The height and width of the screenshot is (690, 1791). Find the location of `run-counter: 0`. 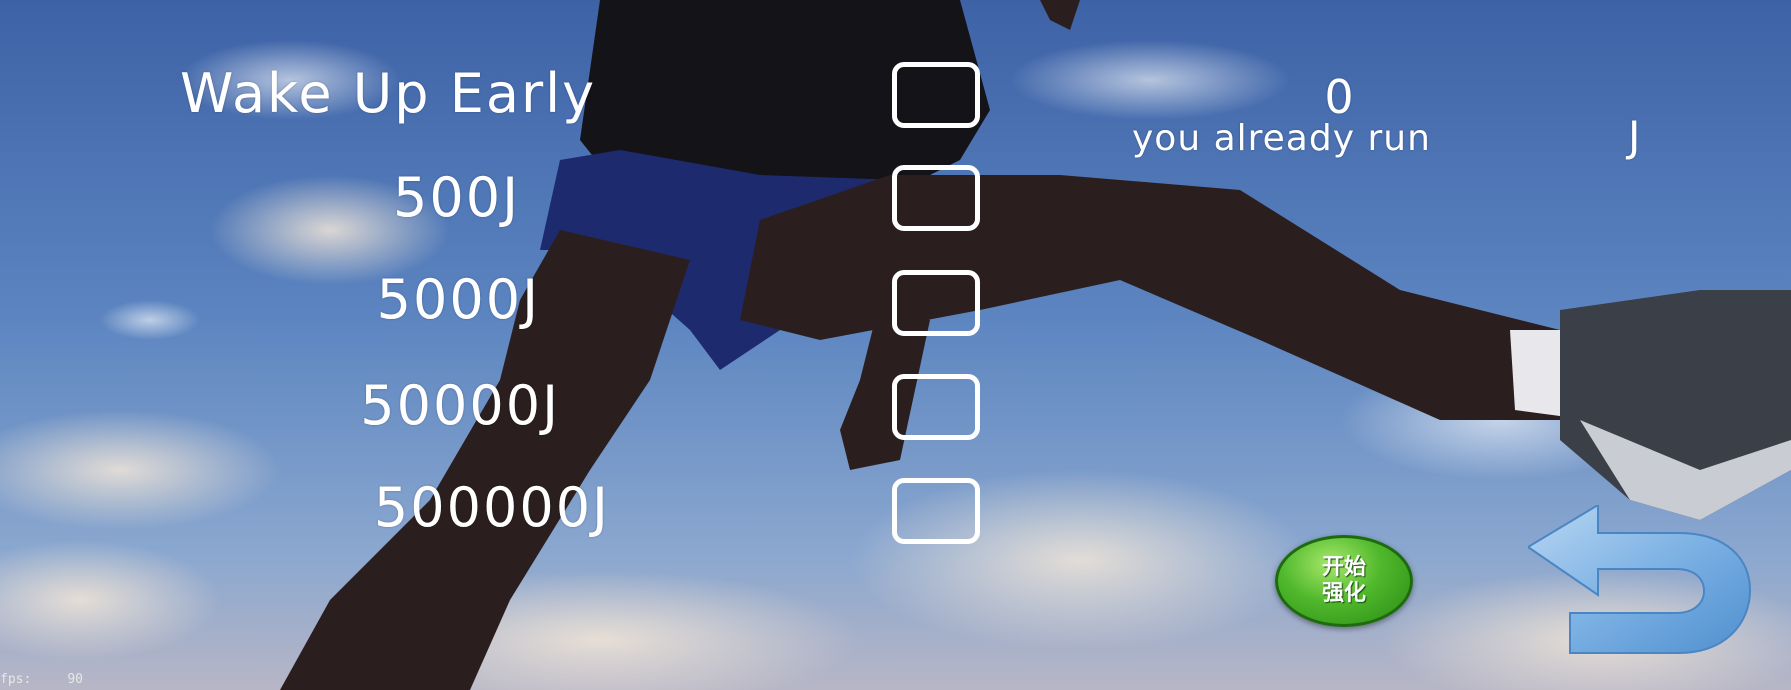

run-counter: 0 is located at coordinates (1340, 97).